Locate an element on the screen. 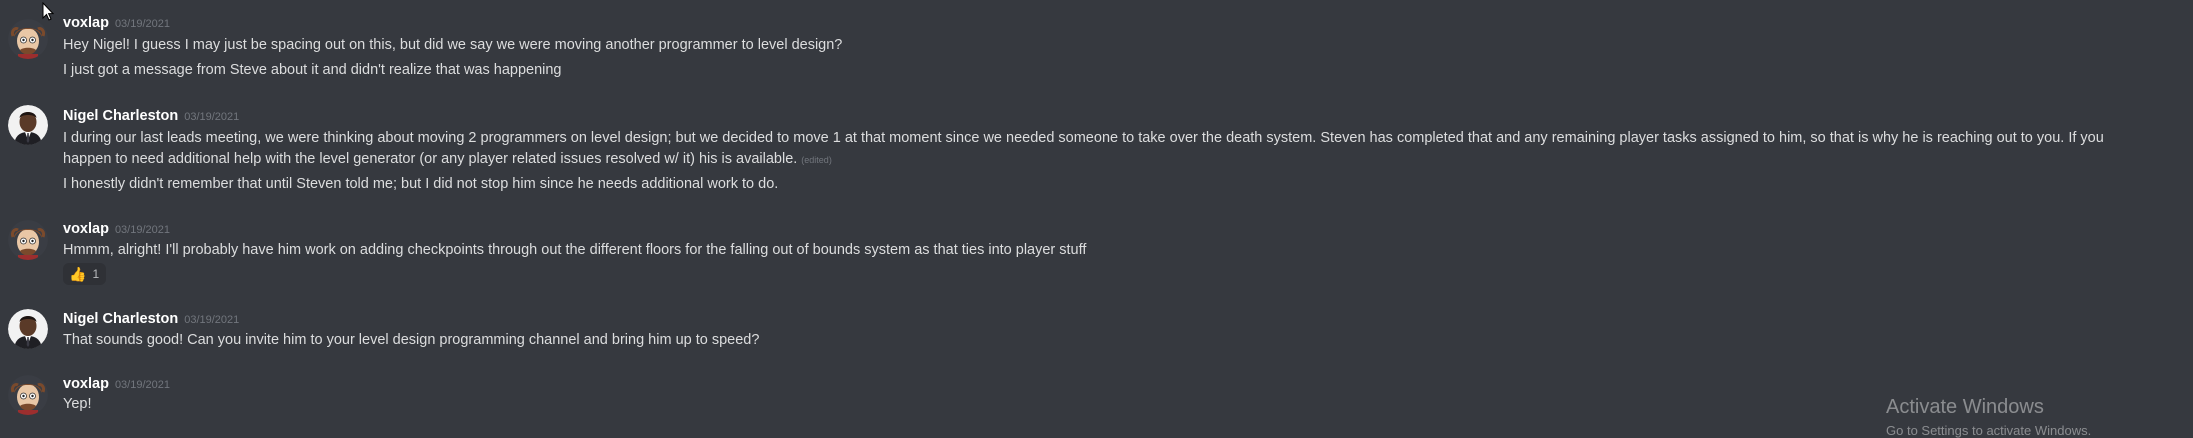  watermark-subtitle: Go to Settings to activate Windows. is located at coordinates (1989, 430).